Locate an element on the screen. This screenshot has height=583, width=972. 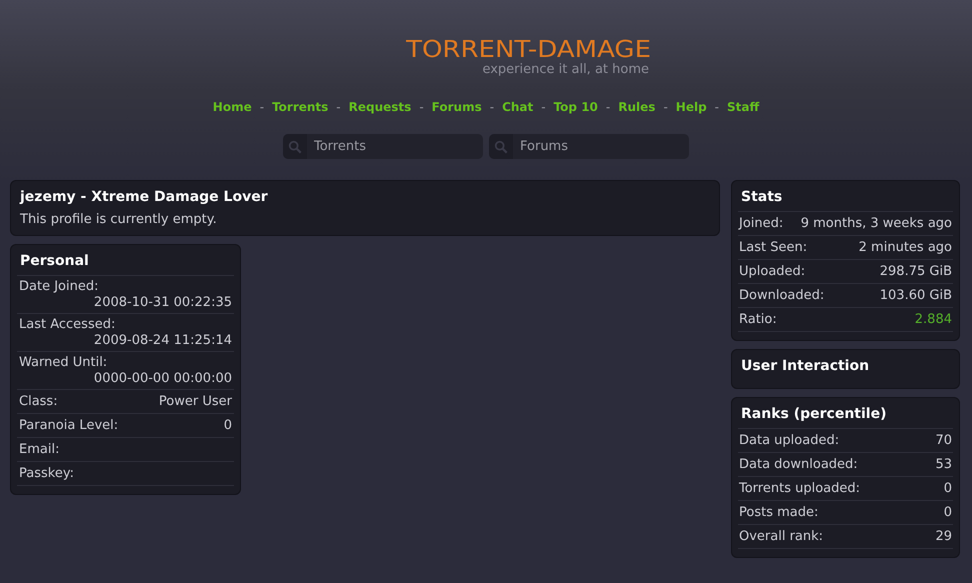
nav-link: Rules is located at coordinates (637, 107).